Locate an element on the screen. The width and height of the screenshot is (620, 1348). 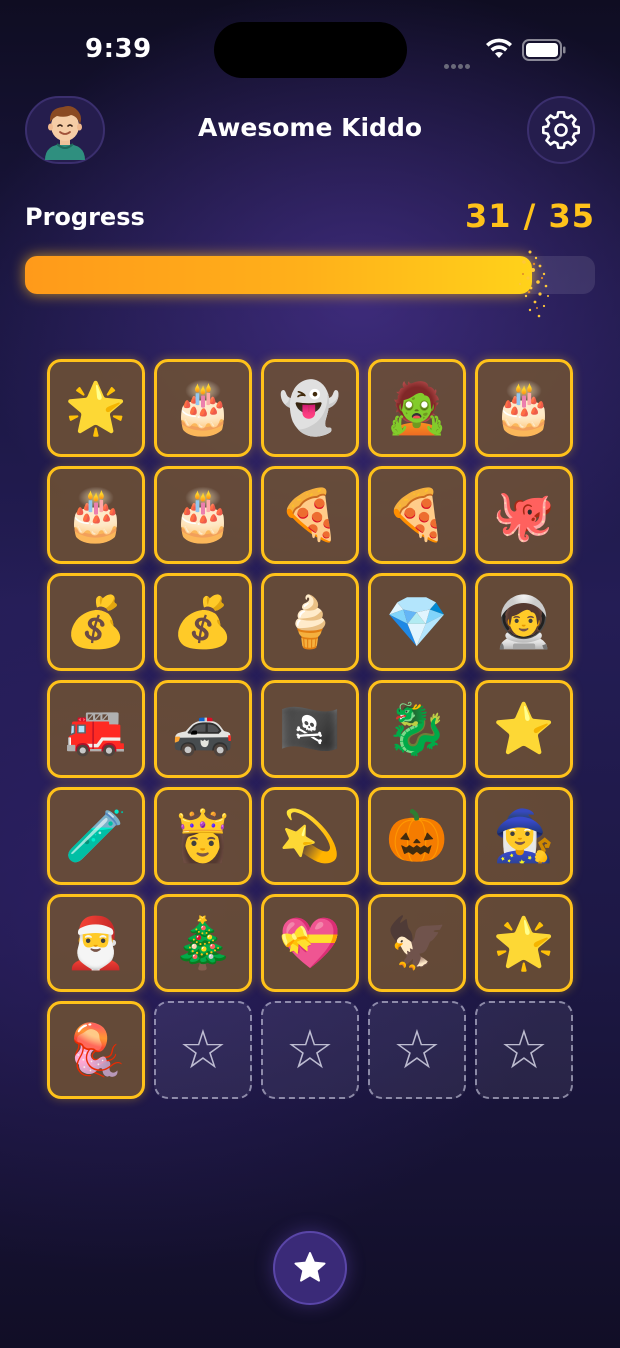
dynamic-island is located at coordinates (310, 50).